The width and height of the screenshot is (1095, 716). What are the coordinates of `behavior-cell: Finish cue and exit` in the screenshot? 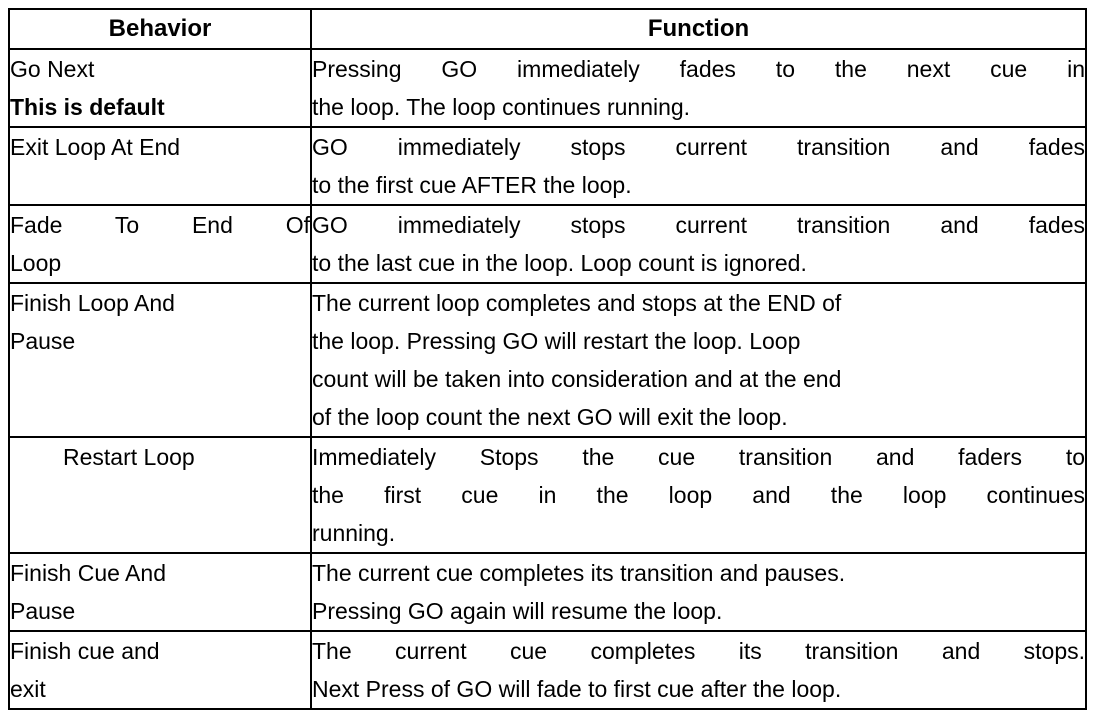 It's located at (160, 670).